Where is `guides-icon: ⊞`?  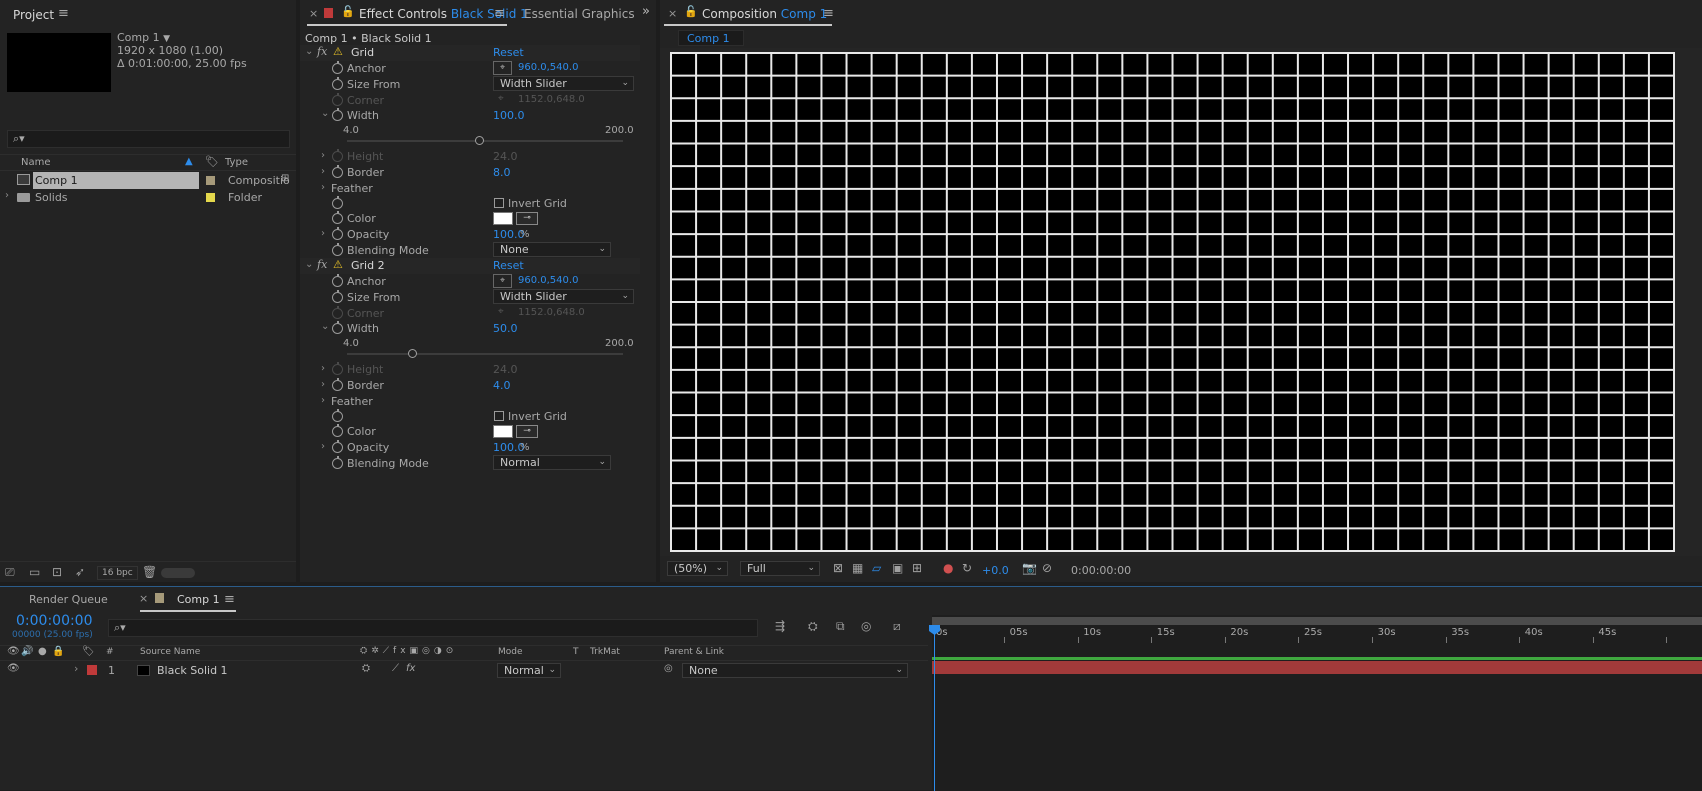
guides-icon: ⊞ is located at coordinates (917, 568).